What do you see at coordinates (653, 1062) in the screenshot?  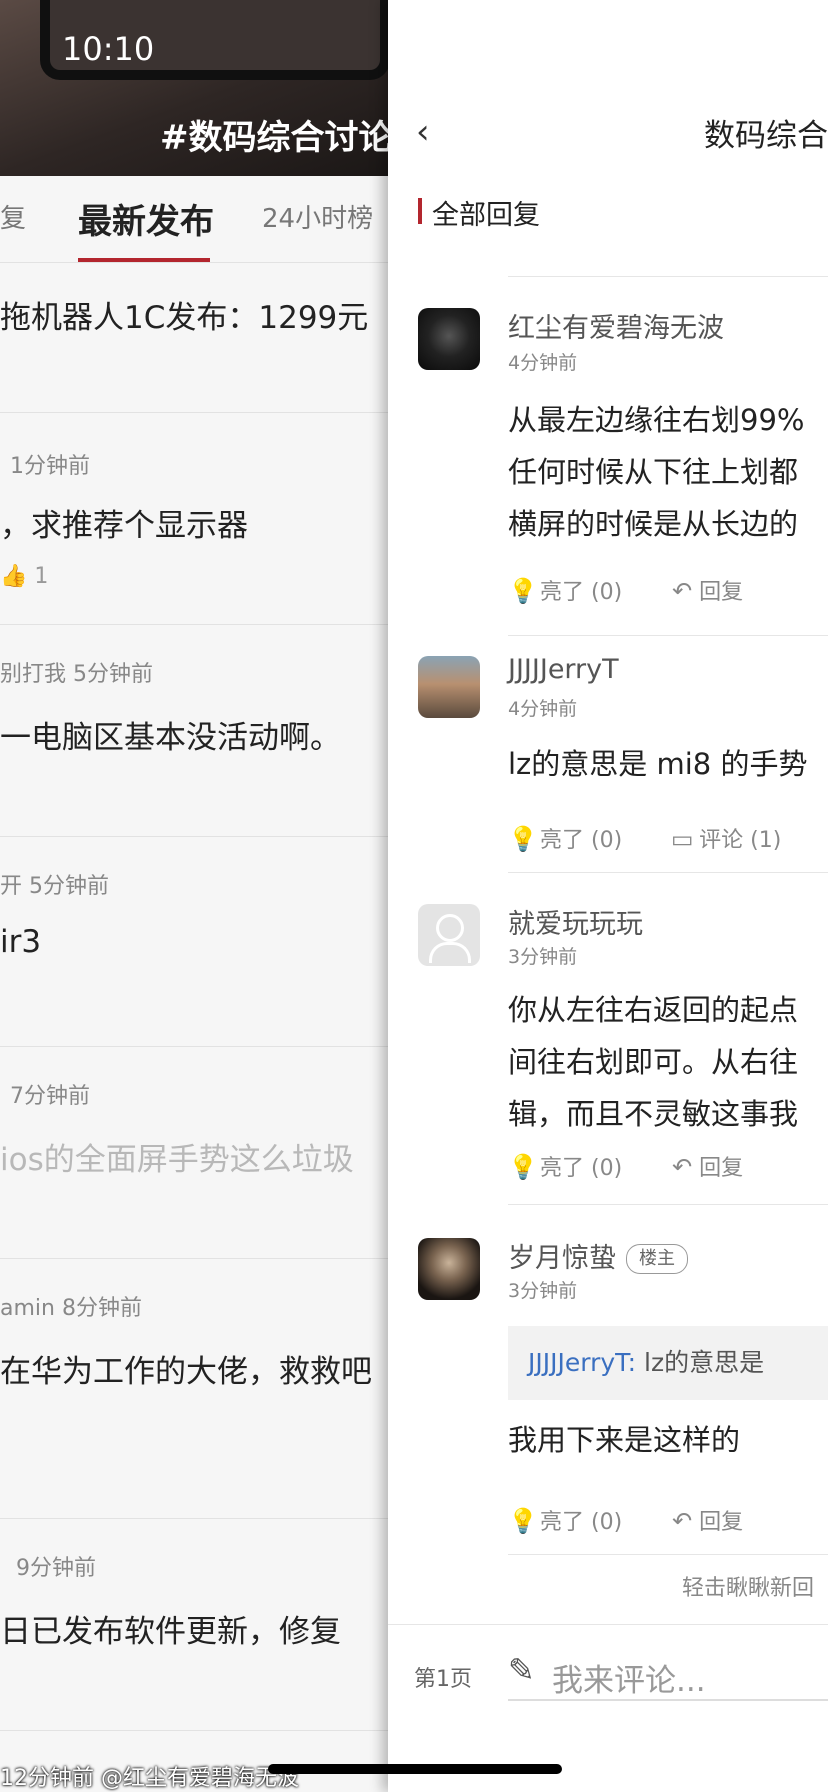 I see `comment-text: 你从左往右返回的起点 间往右划即可。从右往 辑，而且不灵敏这事我` at bounding box center [653, 1062].